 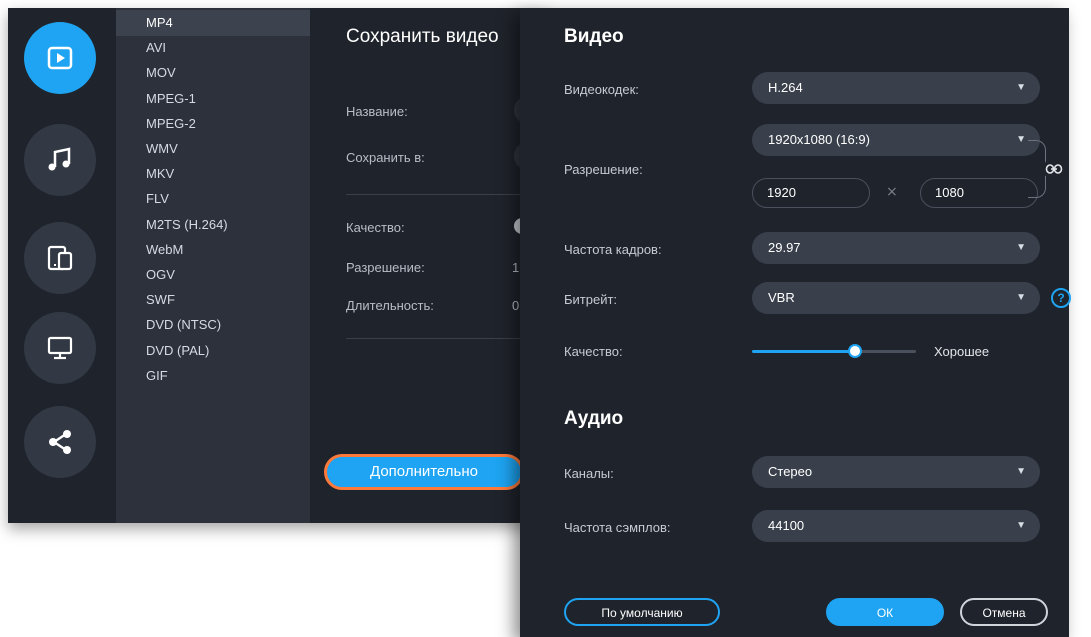 What do you see at coordinates (213, 325) in the screenshot?
I see `format-item: DVD (NTSC)` at bounding box center [213, 325].